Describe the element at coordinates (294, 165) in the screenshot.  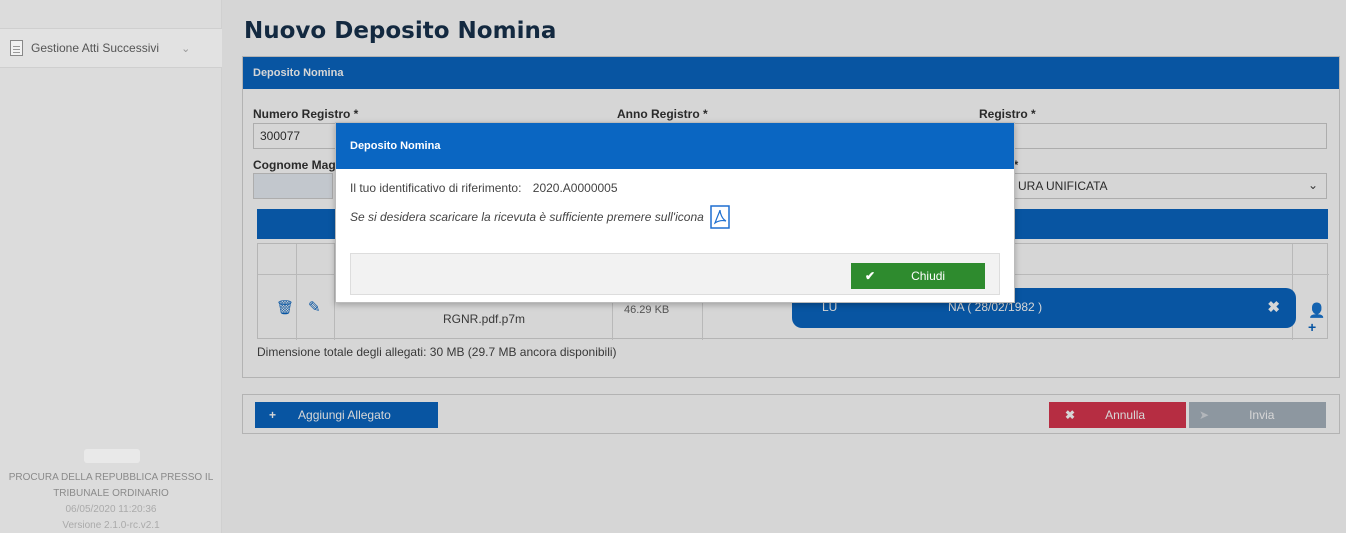
I see `cognome-label: Cognome Mag` at that location.